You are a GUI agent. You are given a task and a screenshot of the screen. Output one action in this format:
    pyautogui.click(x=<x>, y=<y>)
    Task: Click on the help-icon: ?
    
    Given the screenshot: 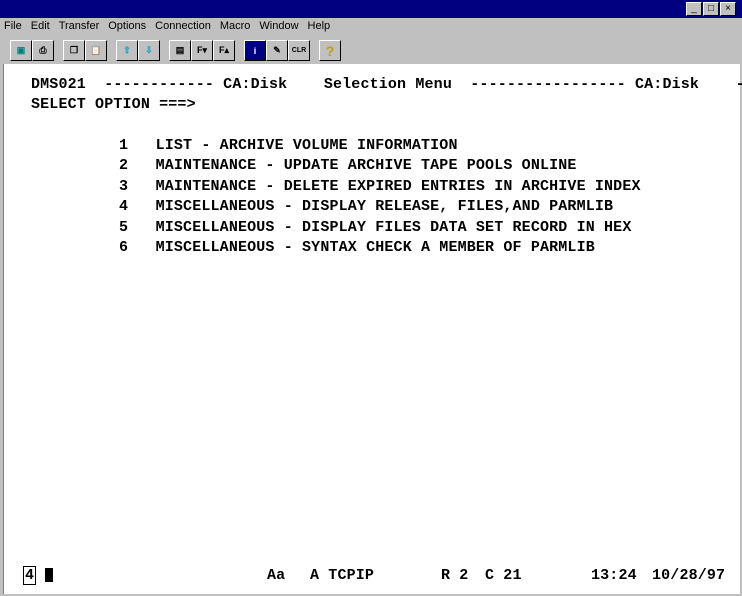 What is the action you would take?
    pyautogui.click(x=330, y=50)
    